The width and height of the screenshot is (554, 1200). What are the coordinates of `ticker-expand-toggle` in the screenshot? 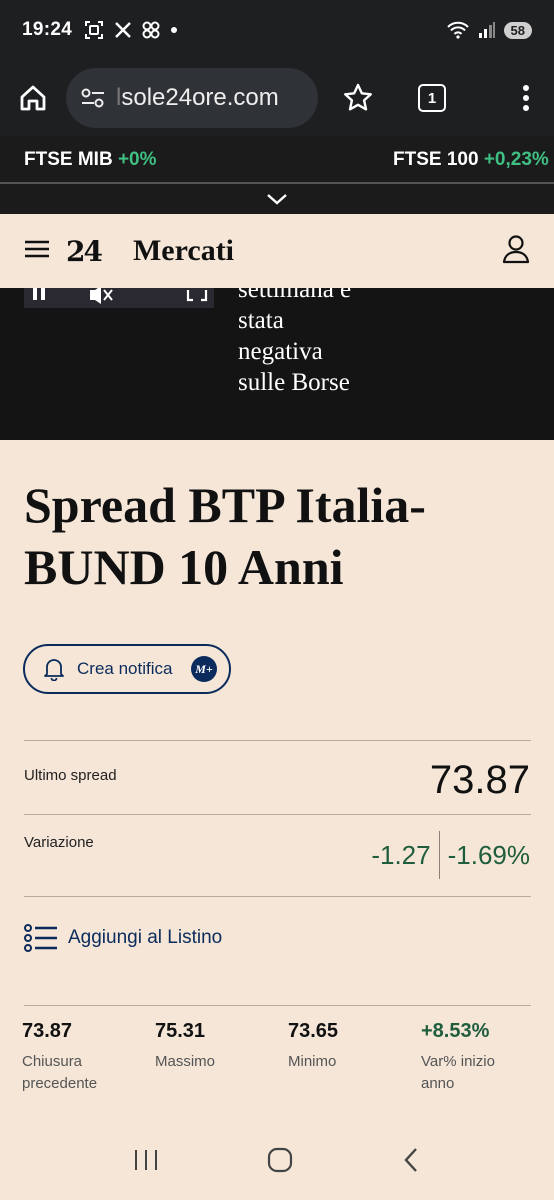 It's located at (277, 199).